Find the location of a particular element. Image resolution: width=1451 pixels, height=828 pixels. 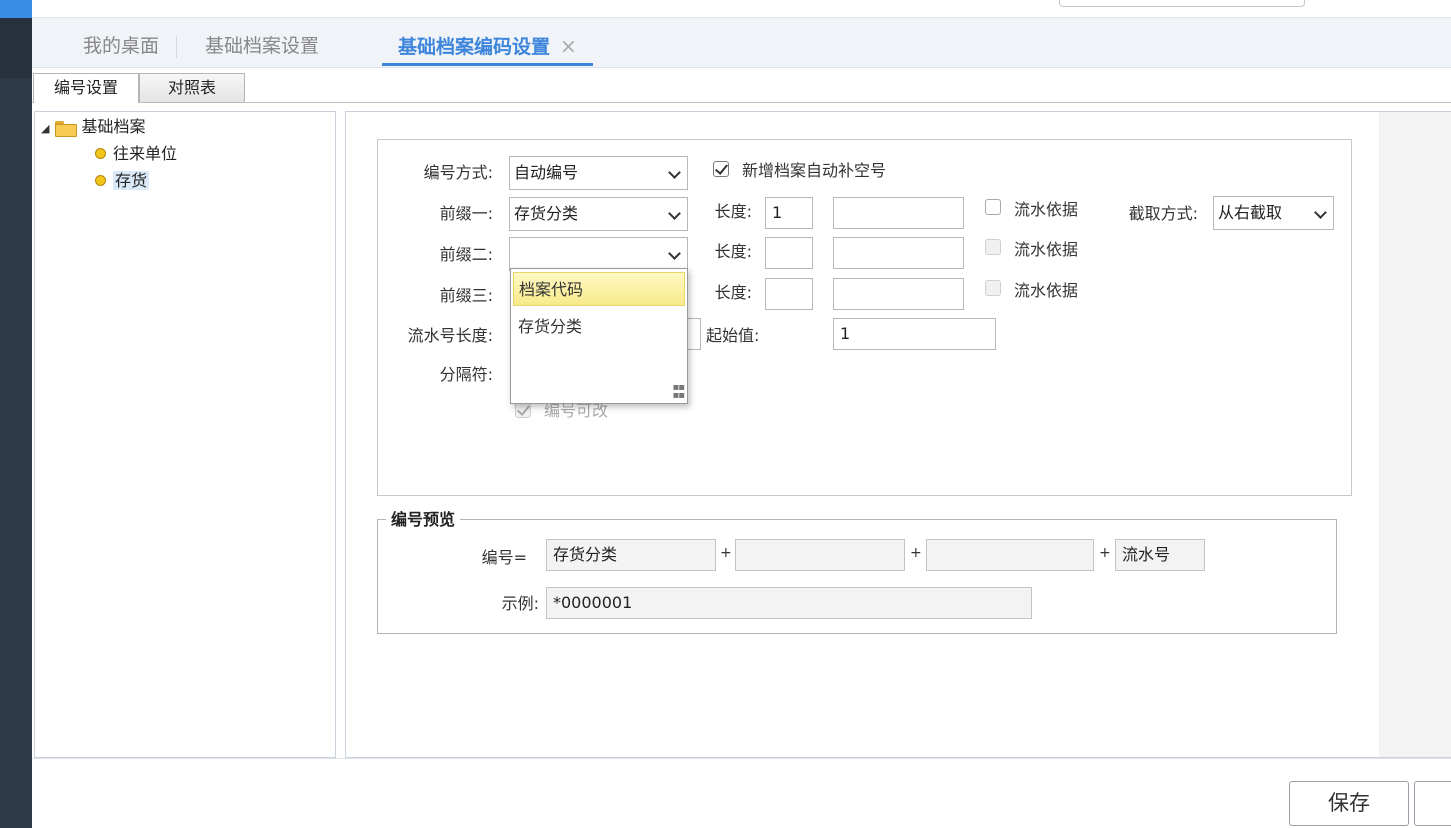

dropdown-option-inventory-category: 存货分类 is located at coordinates (599, 327).